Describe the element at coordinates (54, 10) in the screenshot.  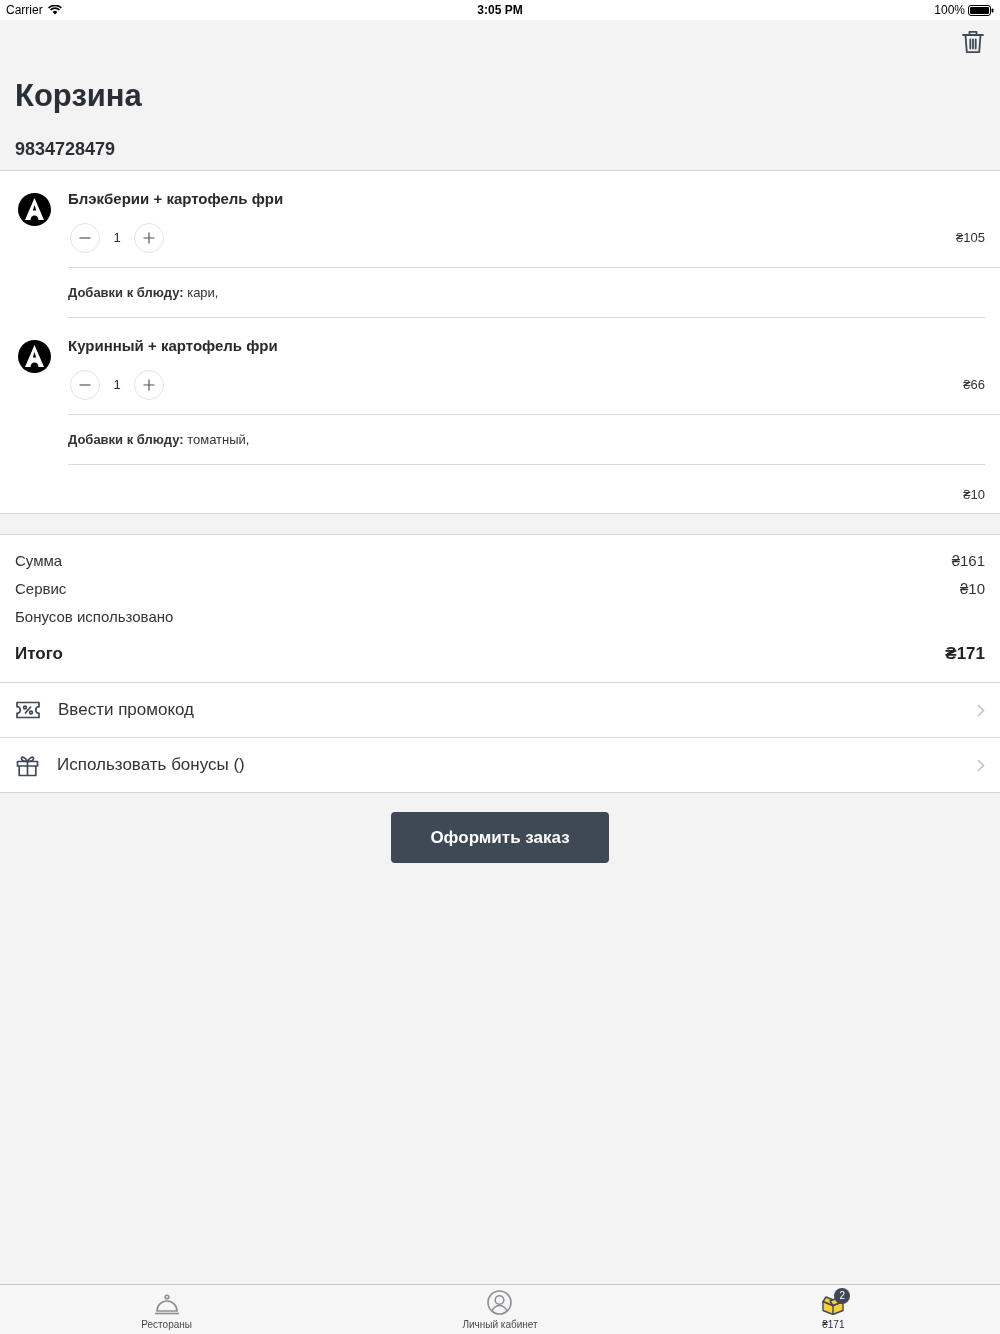
I see `wifi-icon` at that location.